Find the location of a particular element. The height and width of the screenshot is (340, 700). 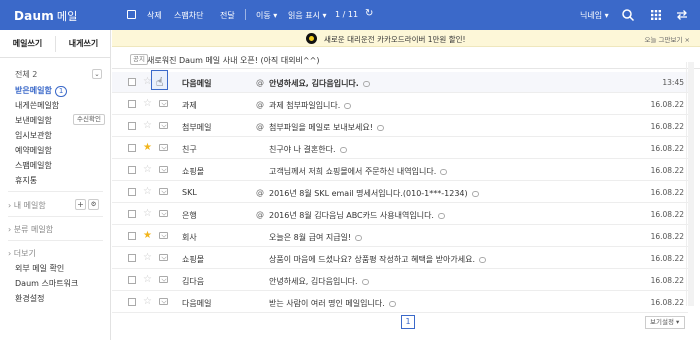

email-row: ★ 친구 친구야 나 결혼한다. 16.08.22 is located at coordinates (400, 148).